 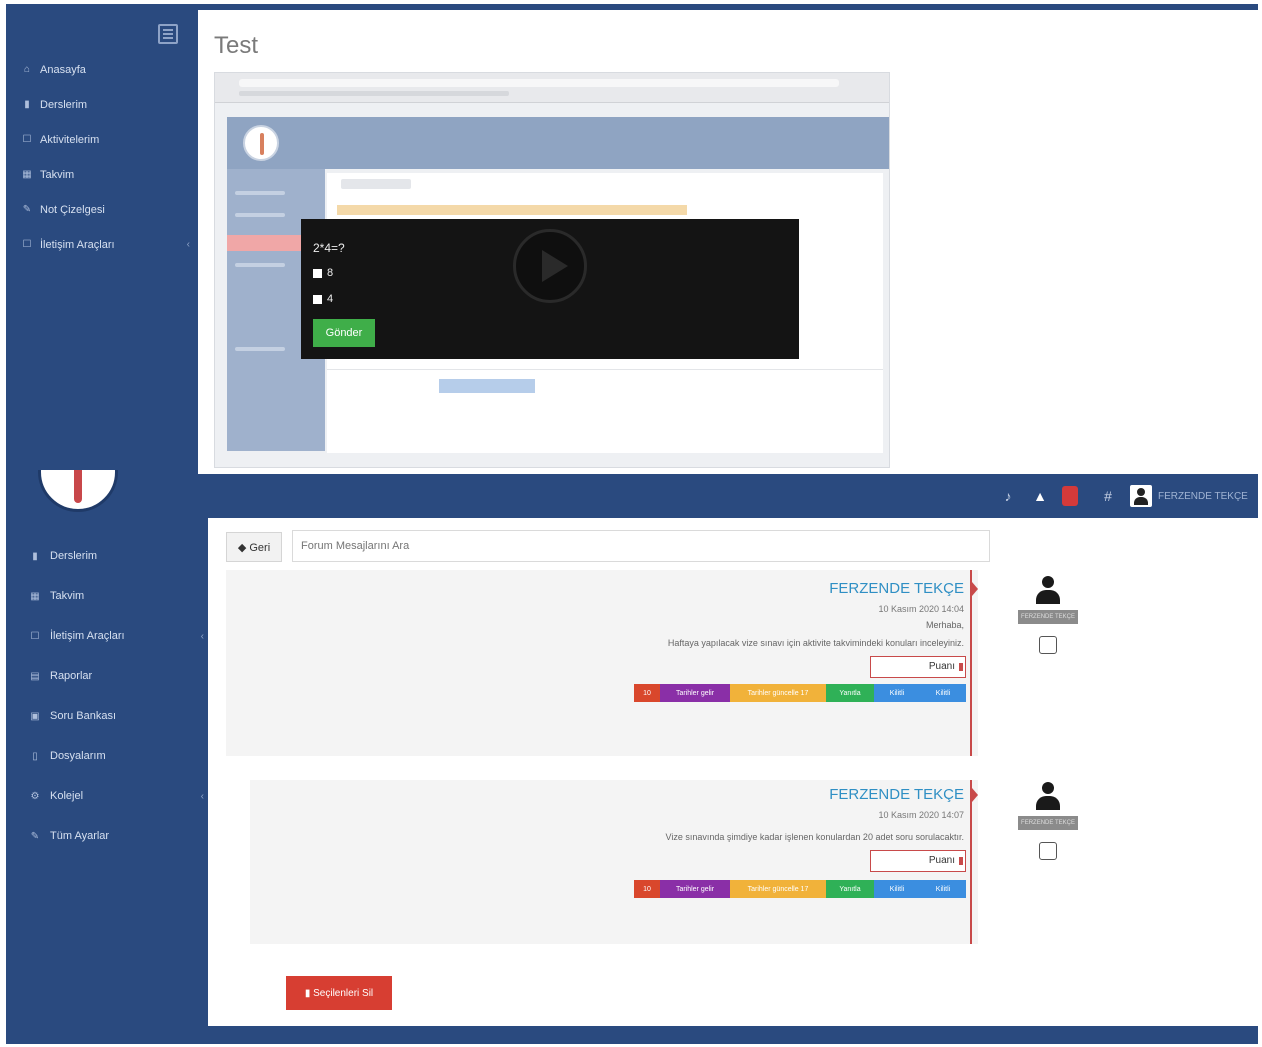 I want to click on bell-icon: ♪, so click(x=1008, y=496).